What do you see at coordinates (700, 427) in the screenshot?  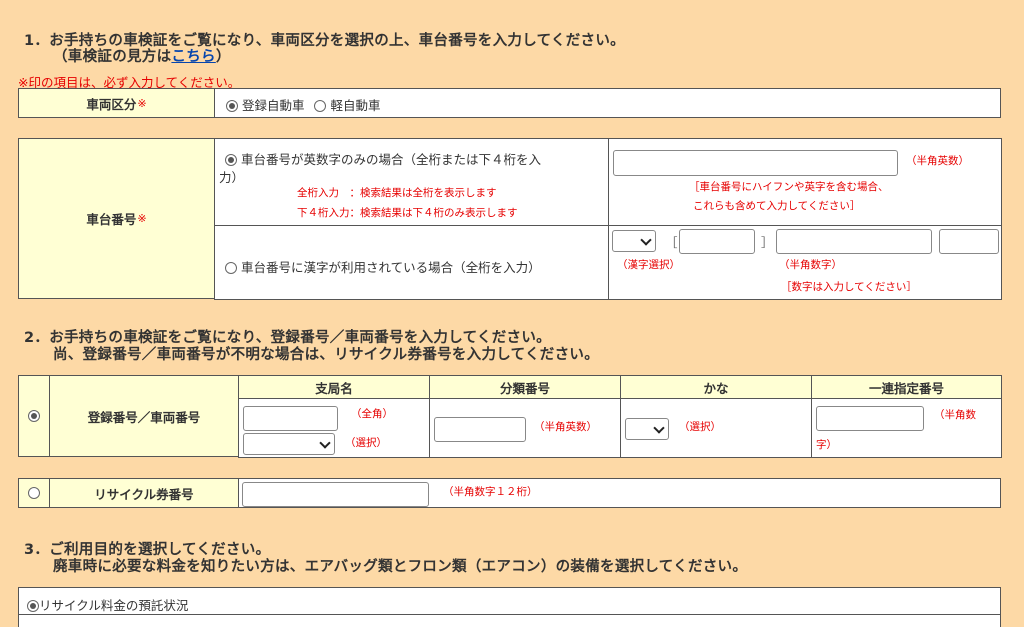 I see `kana-note: （選択）` at bounding box center [700, 427].